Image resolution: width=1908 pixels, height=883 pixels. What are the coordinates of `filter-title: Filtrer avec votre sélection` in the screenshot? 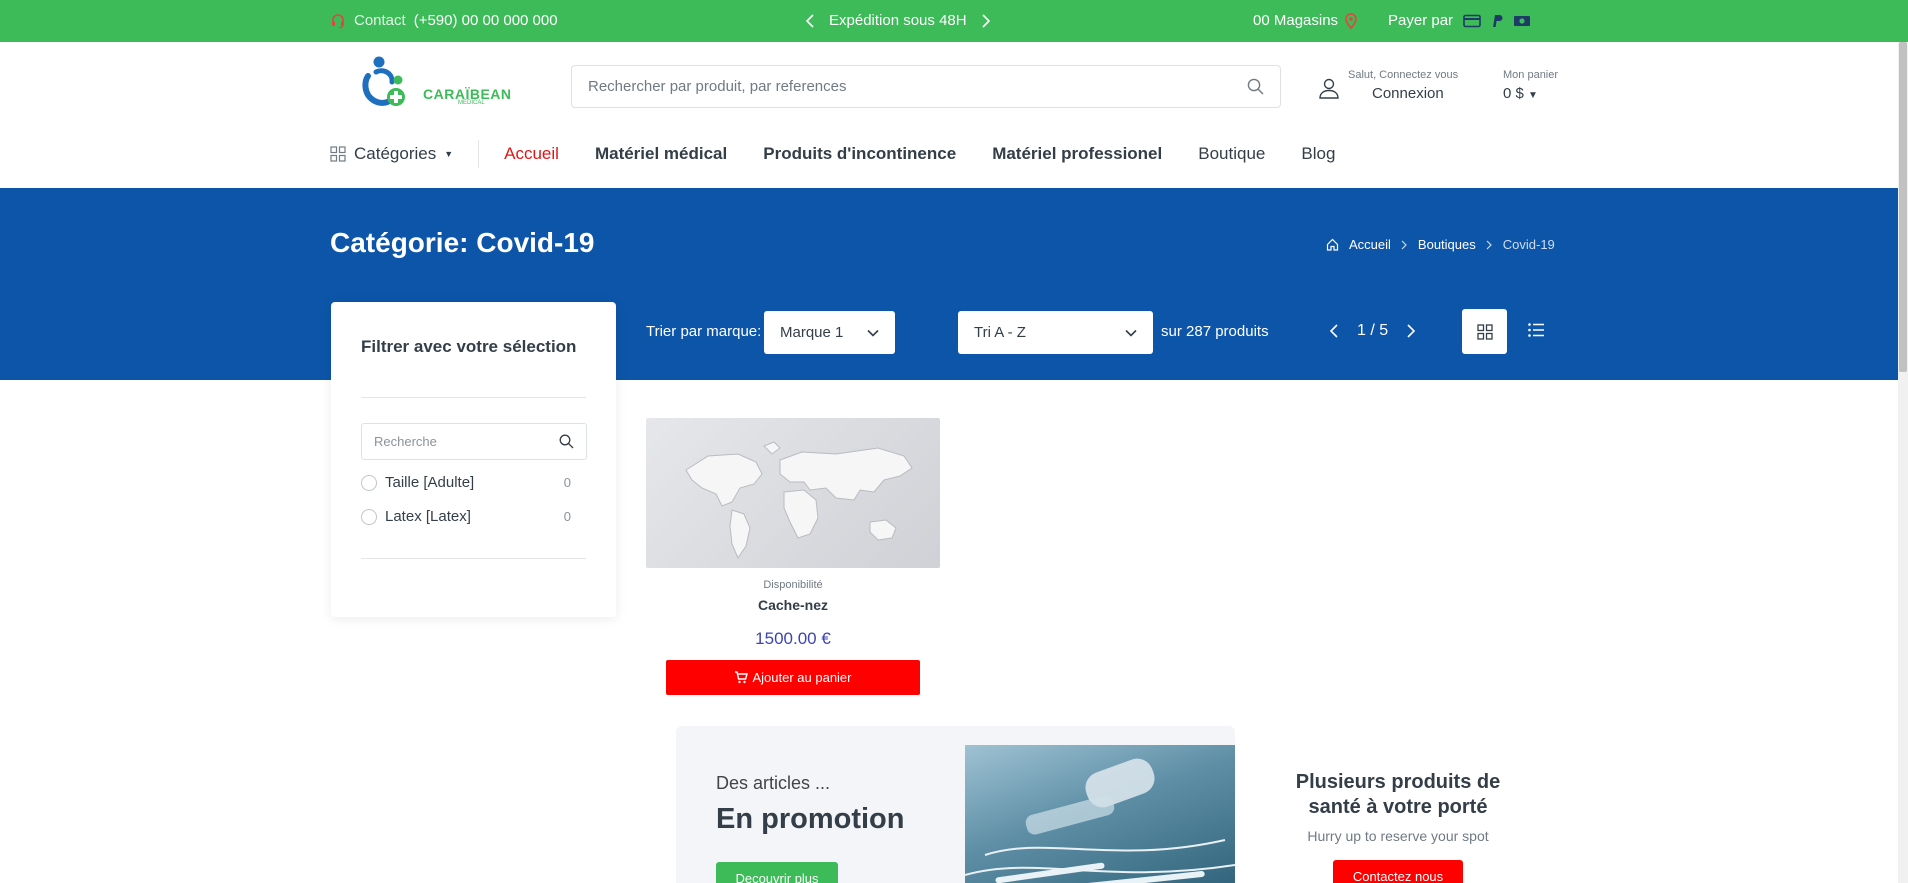 It's located at (469, 346).